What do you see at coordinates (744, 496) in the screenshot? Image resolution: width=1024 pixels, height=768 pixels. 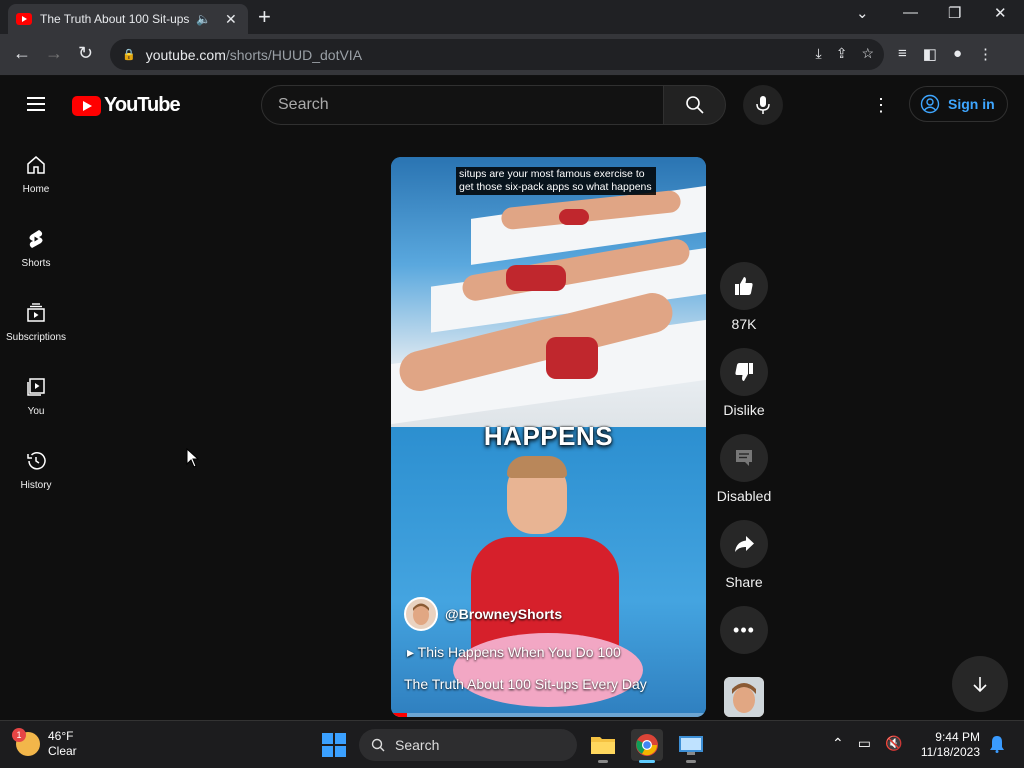 I see `comments-label: Disabled` at bounding box center [744, 496].